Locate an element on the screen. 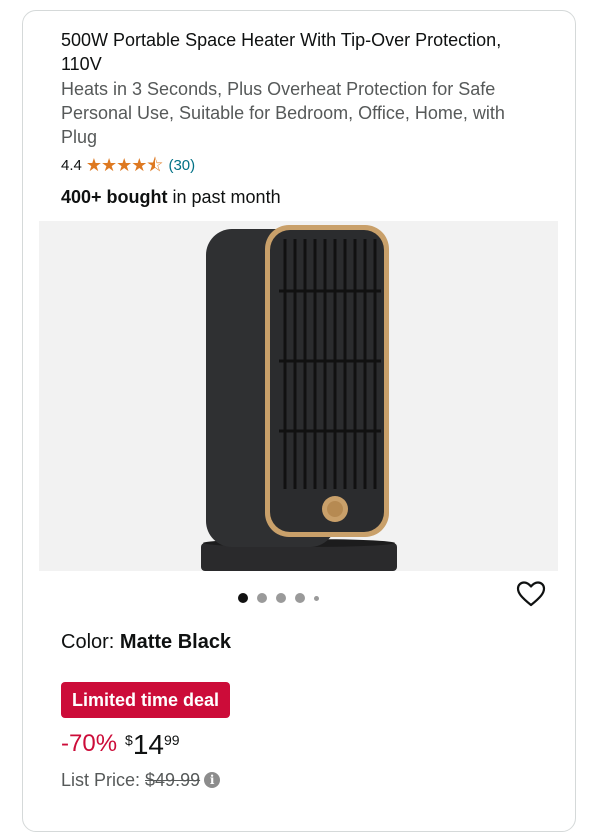 This screenshot has width=597, height=832. star-rating: ★ ★ ★ ★ ⯪ is located at coordinates (124, 165).